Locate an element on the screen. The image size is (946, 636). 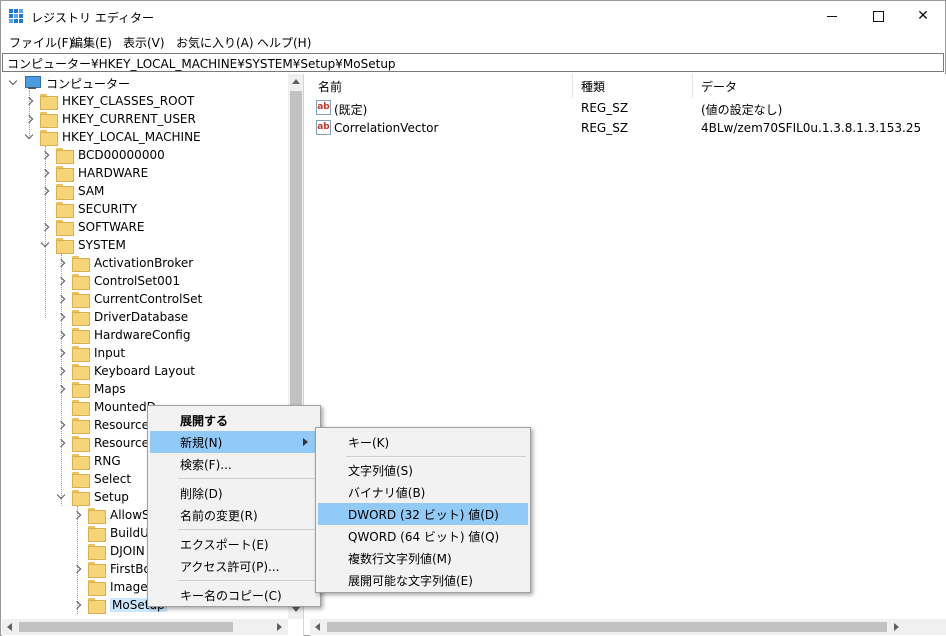
tree-item-hklm: HKEY_LOCAL_MACHINE is located at coordinates (112, 137).